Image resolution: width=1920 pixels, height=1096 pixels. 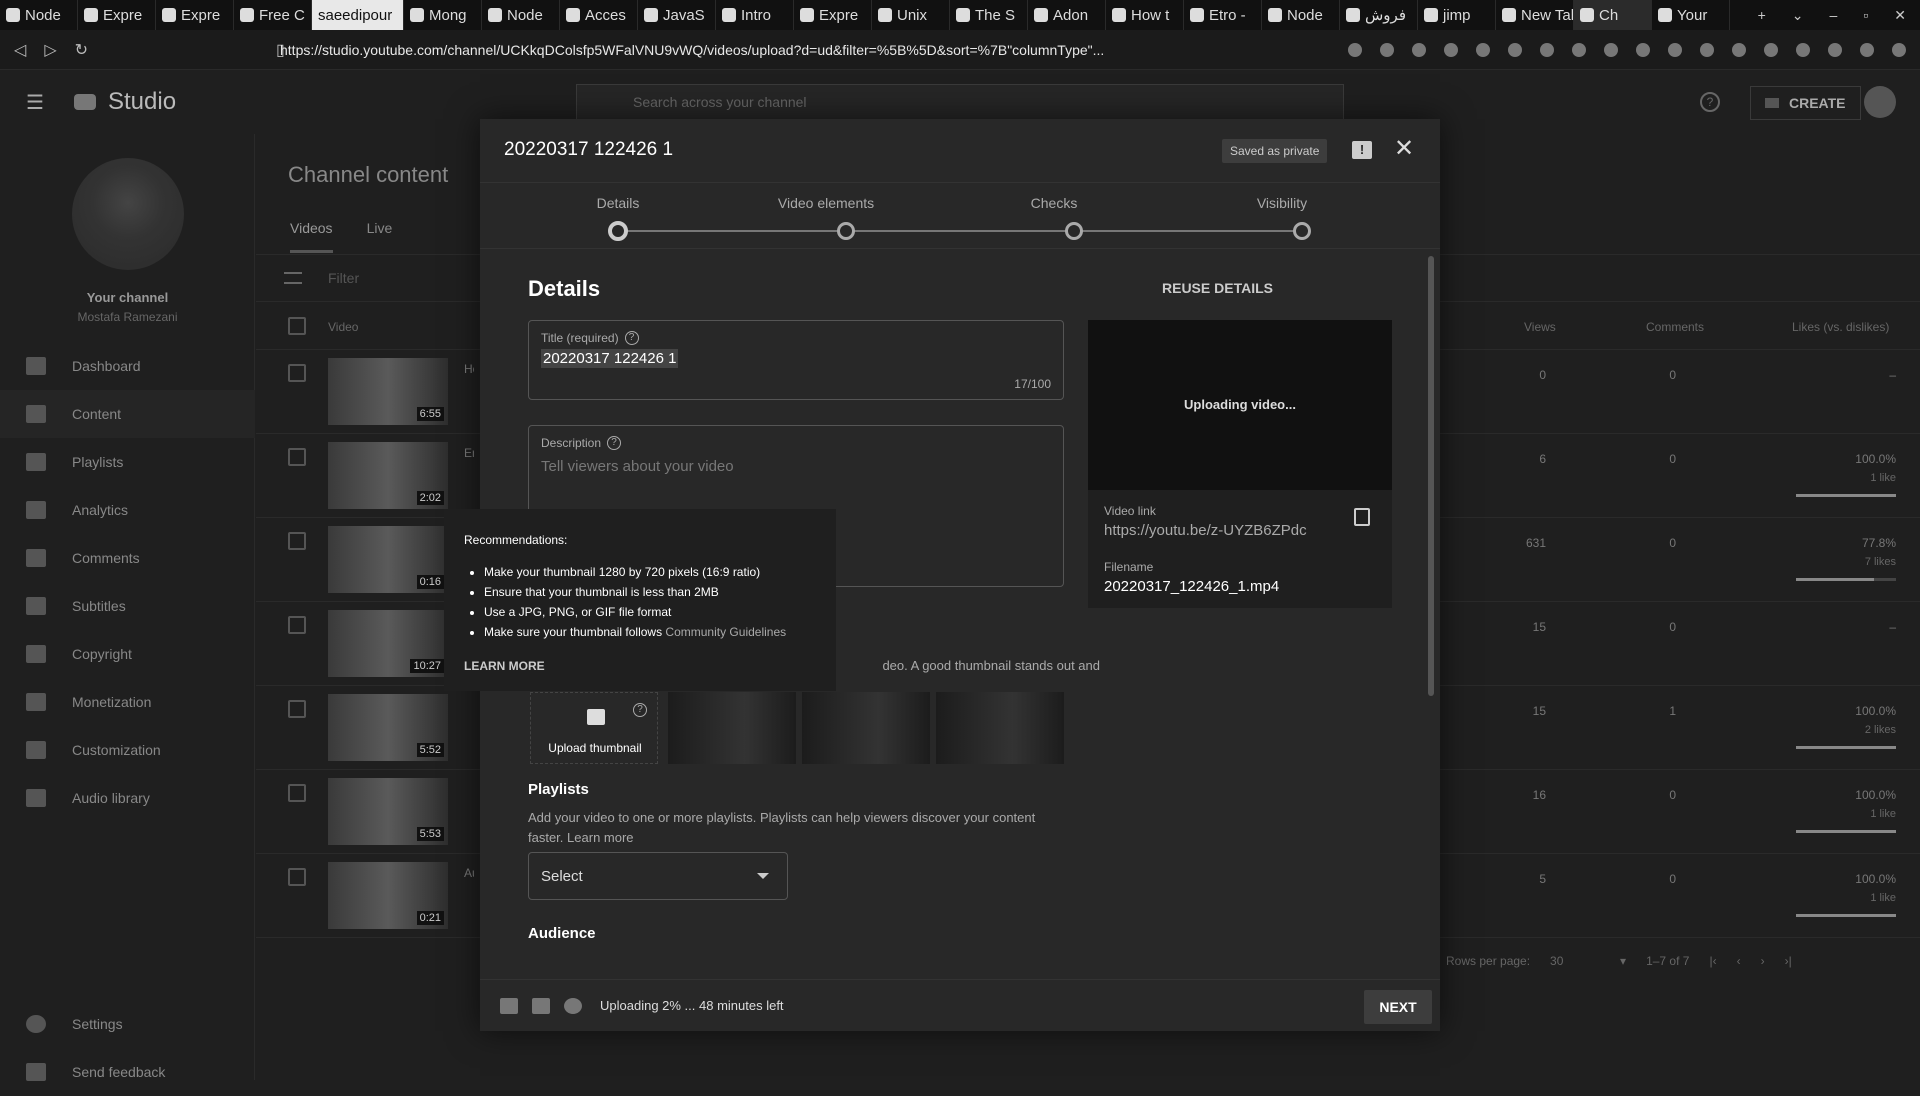 What do you see at coordinates (127, 1072) in the screenshot?
I see `sidebar-item-send-feedback: Send feedback` at bounding box center [127, 1072].